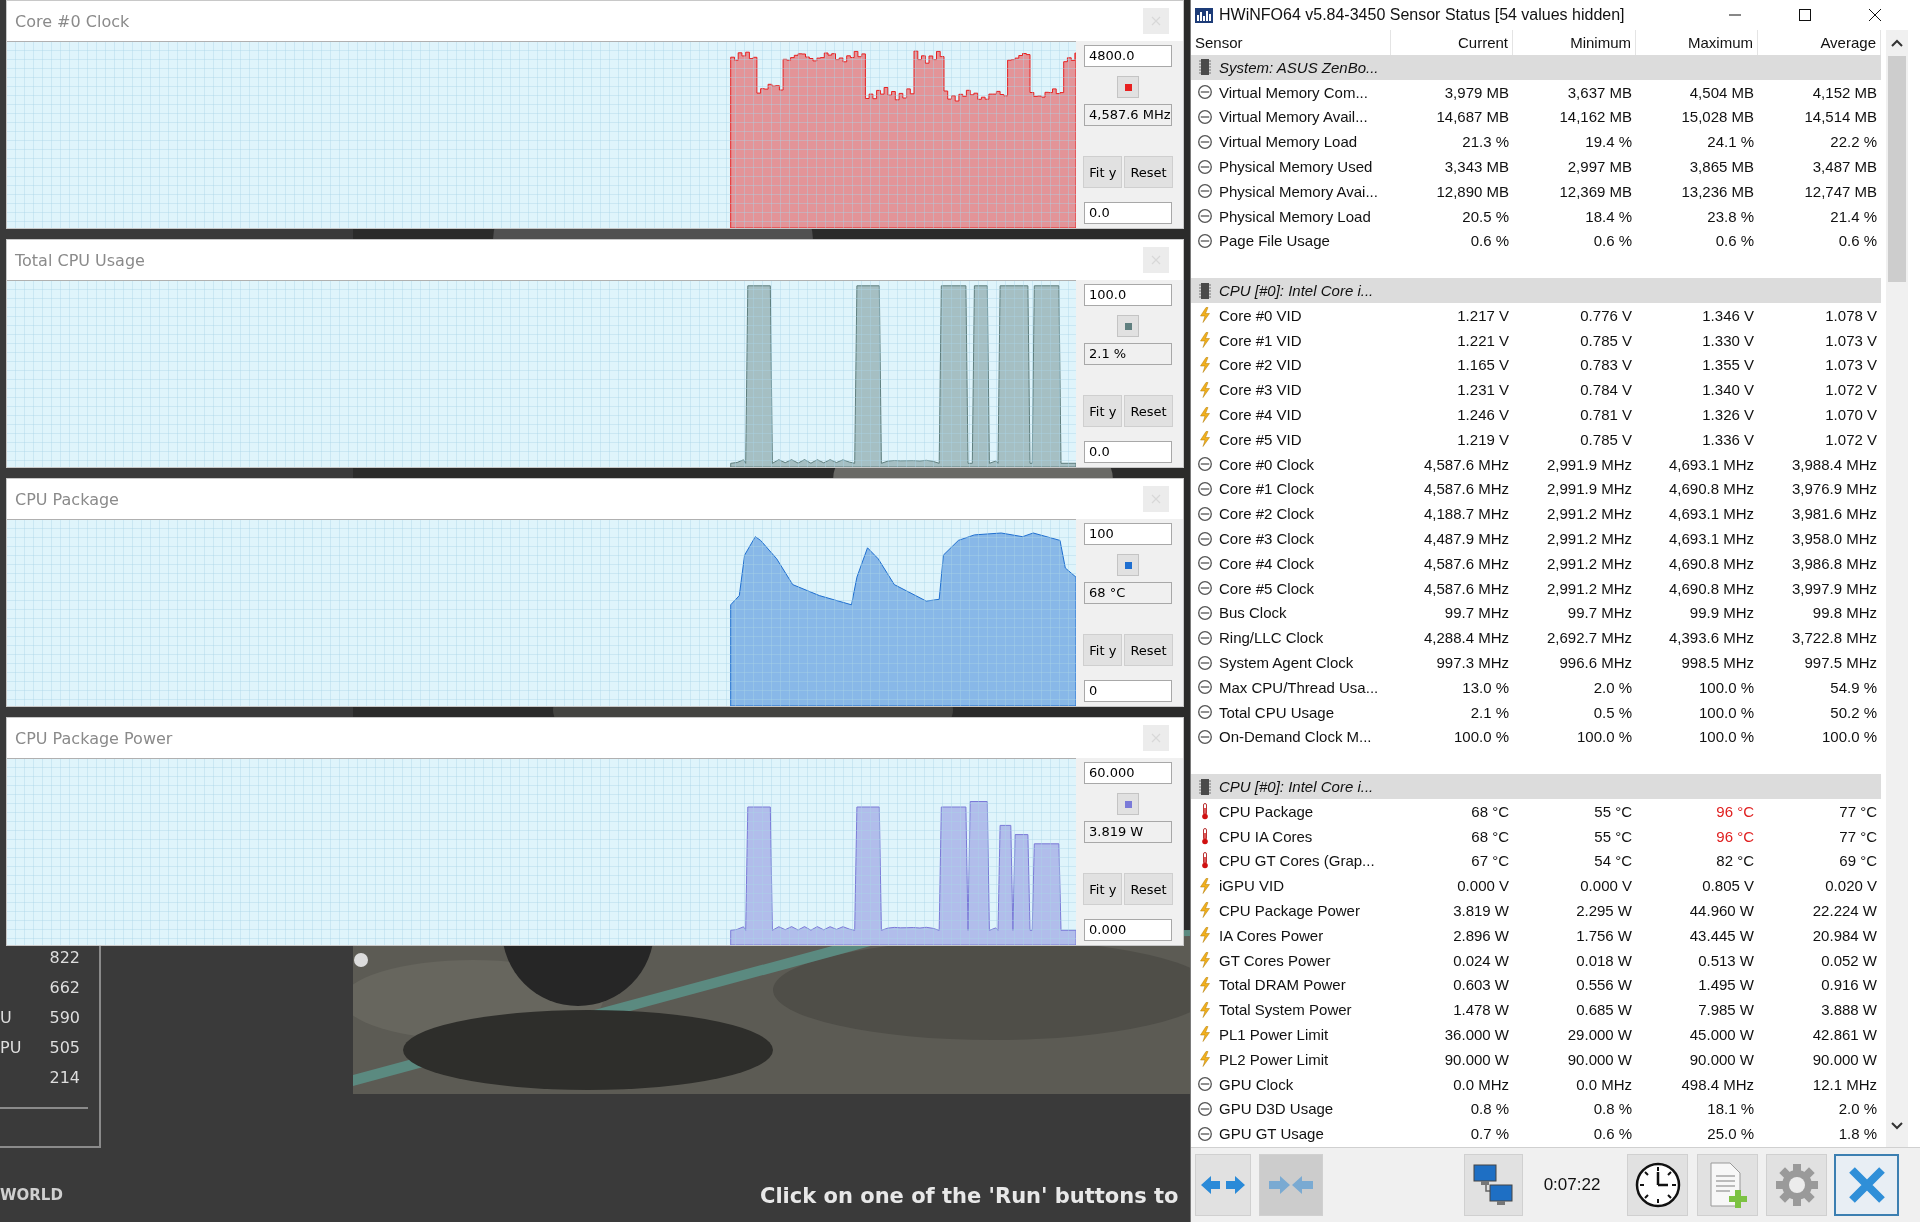 The width and height of the screenshot is (1920, 1222). Describe the element at coordinates (1796, 1185) in the screenshot. I see `settings-button` at that location.